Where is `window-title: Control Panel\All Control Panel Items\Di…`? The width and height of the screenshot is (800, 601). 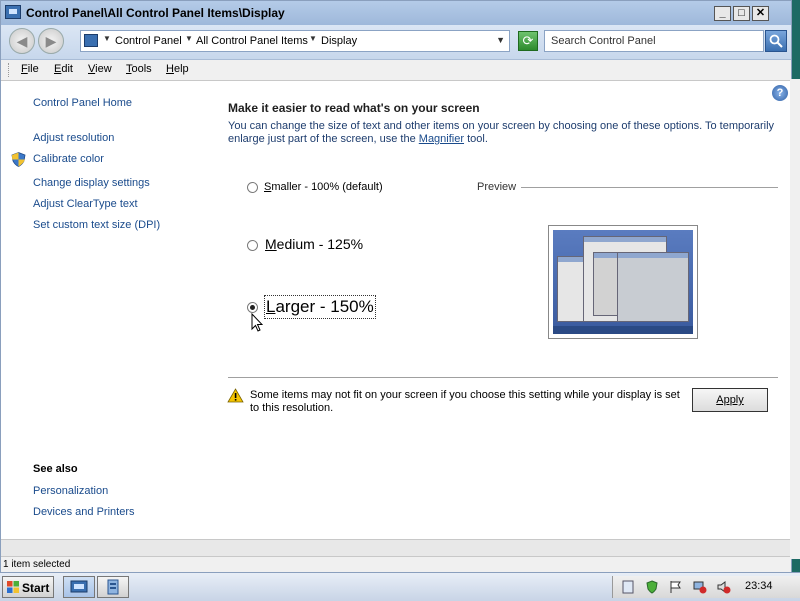 window-title: Control Panel\All Control Panel Items\Di… is located at coordinates (155, 13).